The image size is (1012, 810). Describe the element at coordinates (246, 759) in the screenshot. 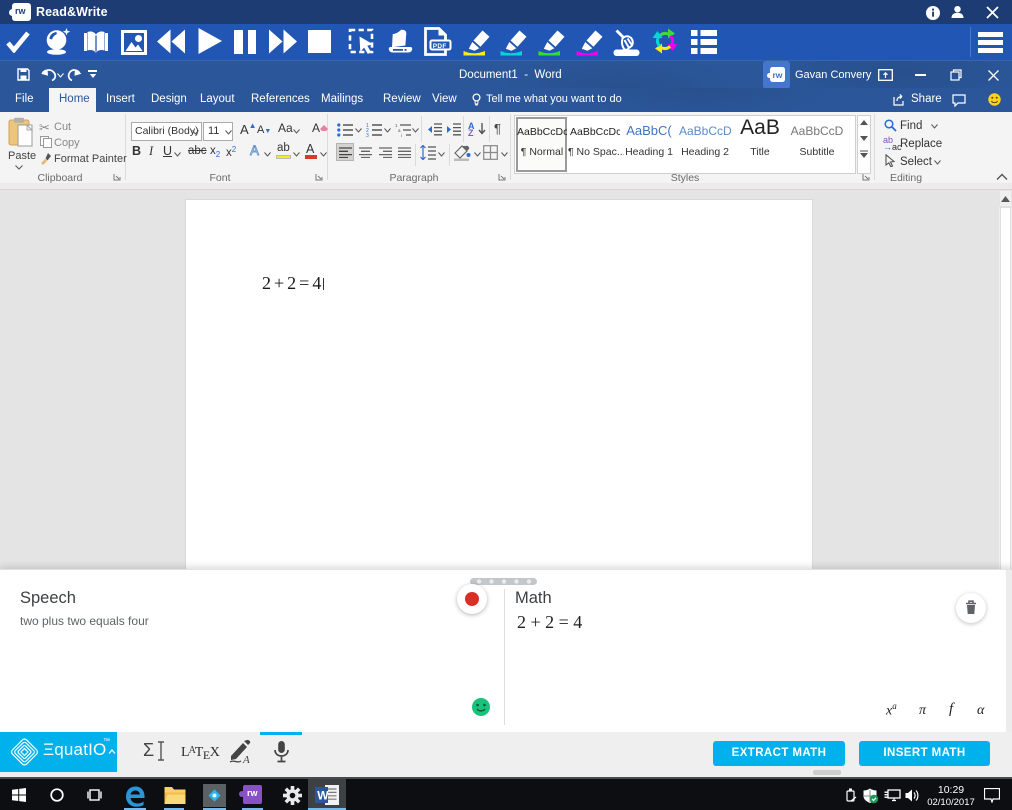

I see `svg-text: A` at that location.